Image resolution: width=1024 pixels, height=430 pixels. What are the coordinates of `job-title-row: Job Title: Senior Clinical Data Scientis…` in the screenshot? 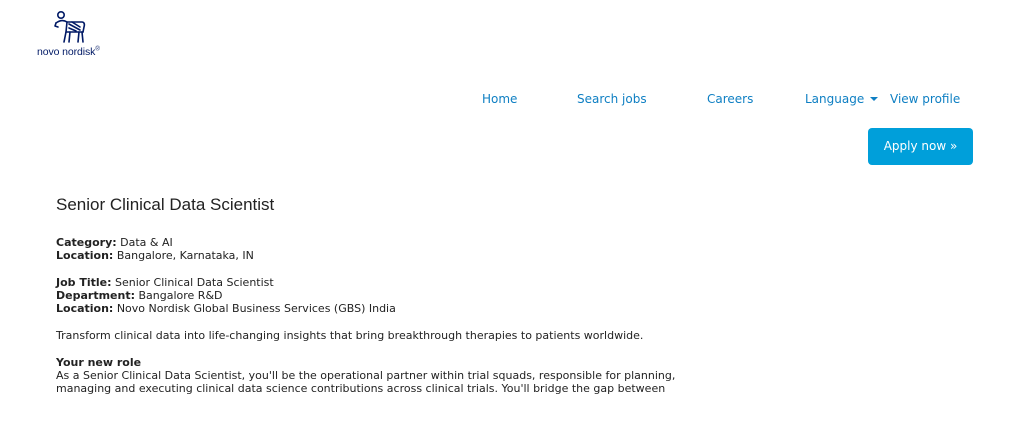 It's located at (506, 282).